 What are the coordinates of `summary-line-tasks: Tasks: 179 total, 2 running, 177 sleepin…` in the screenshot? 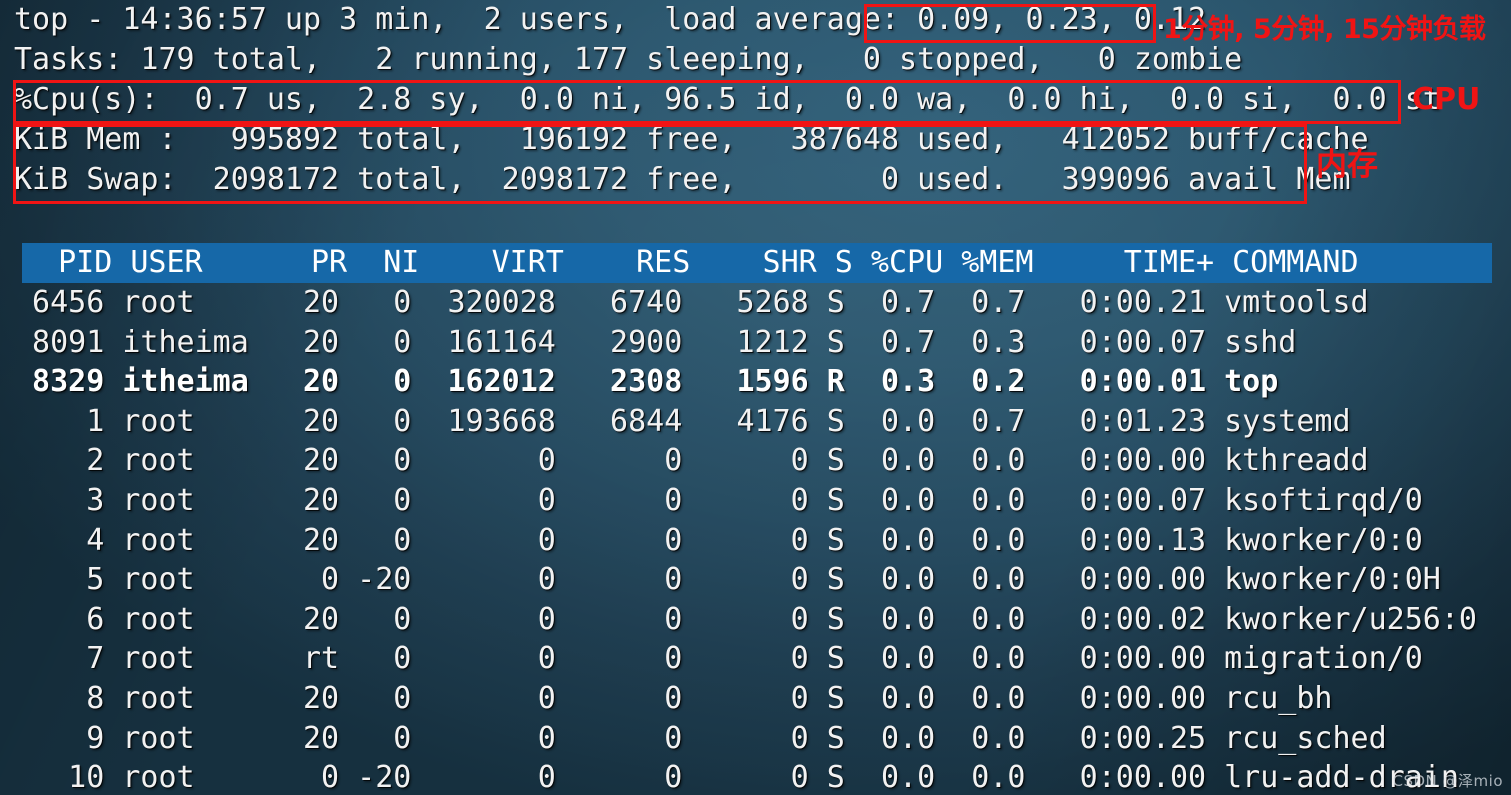 It's located at (628, 59).